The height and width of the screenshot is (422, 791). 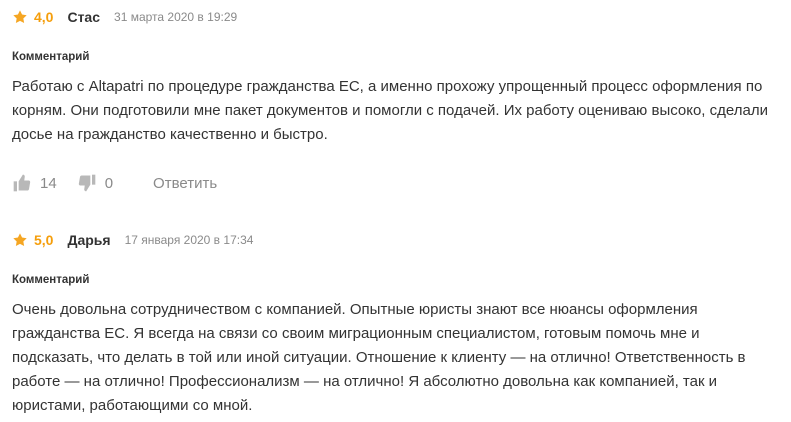 I want to click on review-header: 5,0 Дарья 17 января 2020 в 17:34, so click(x=401, y=240).